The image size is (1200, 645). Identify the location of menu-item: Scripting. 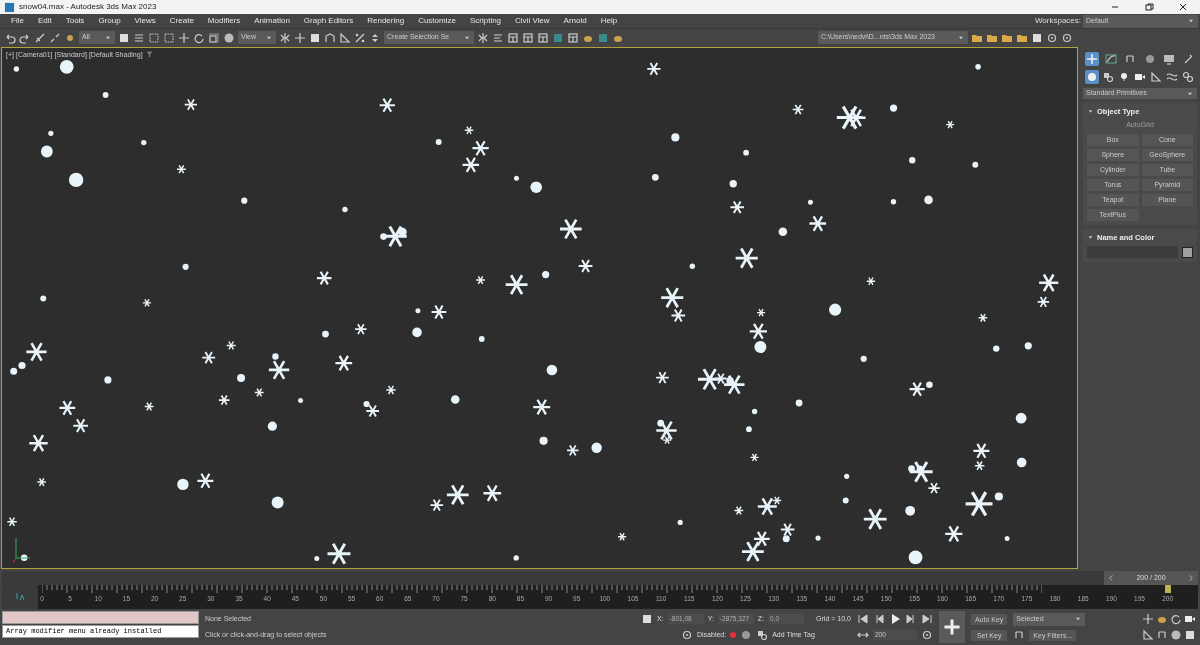
(485, 21).